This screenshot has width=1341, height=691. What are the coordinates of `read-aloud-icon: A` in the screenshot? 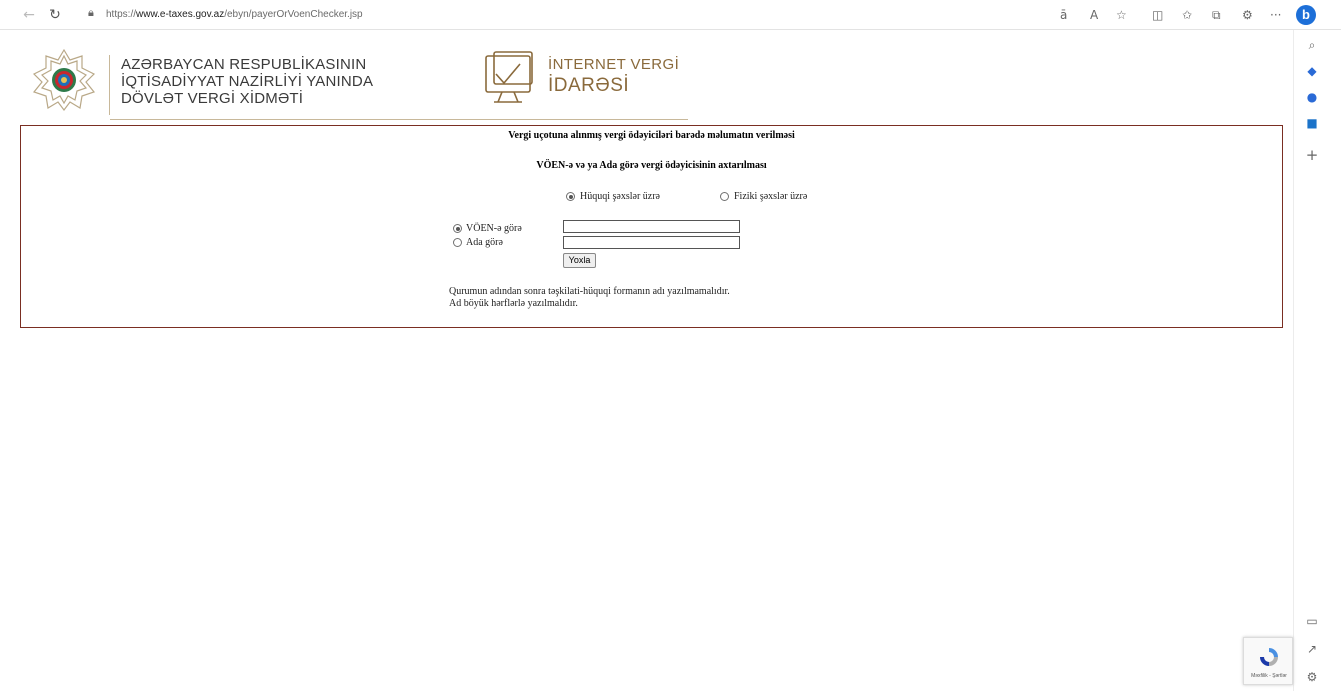 It's located at (1094, 15).